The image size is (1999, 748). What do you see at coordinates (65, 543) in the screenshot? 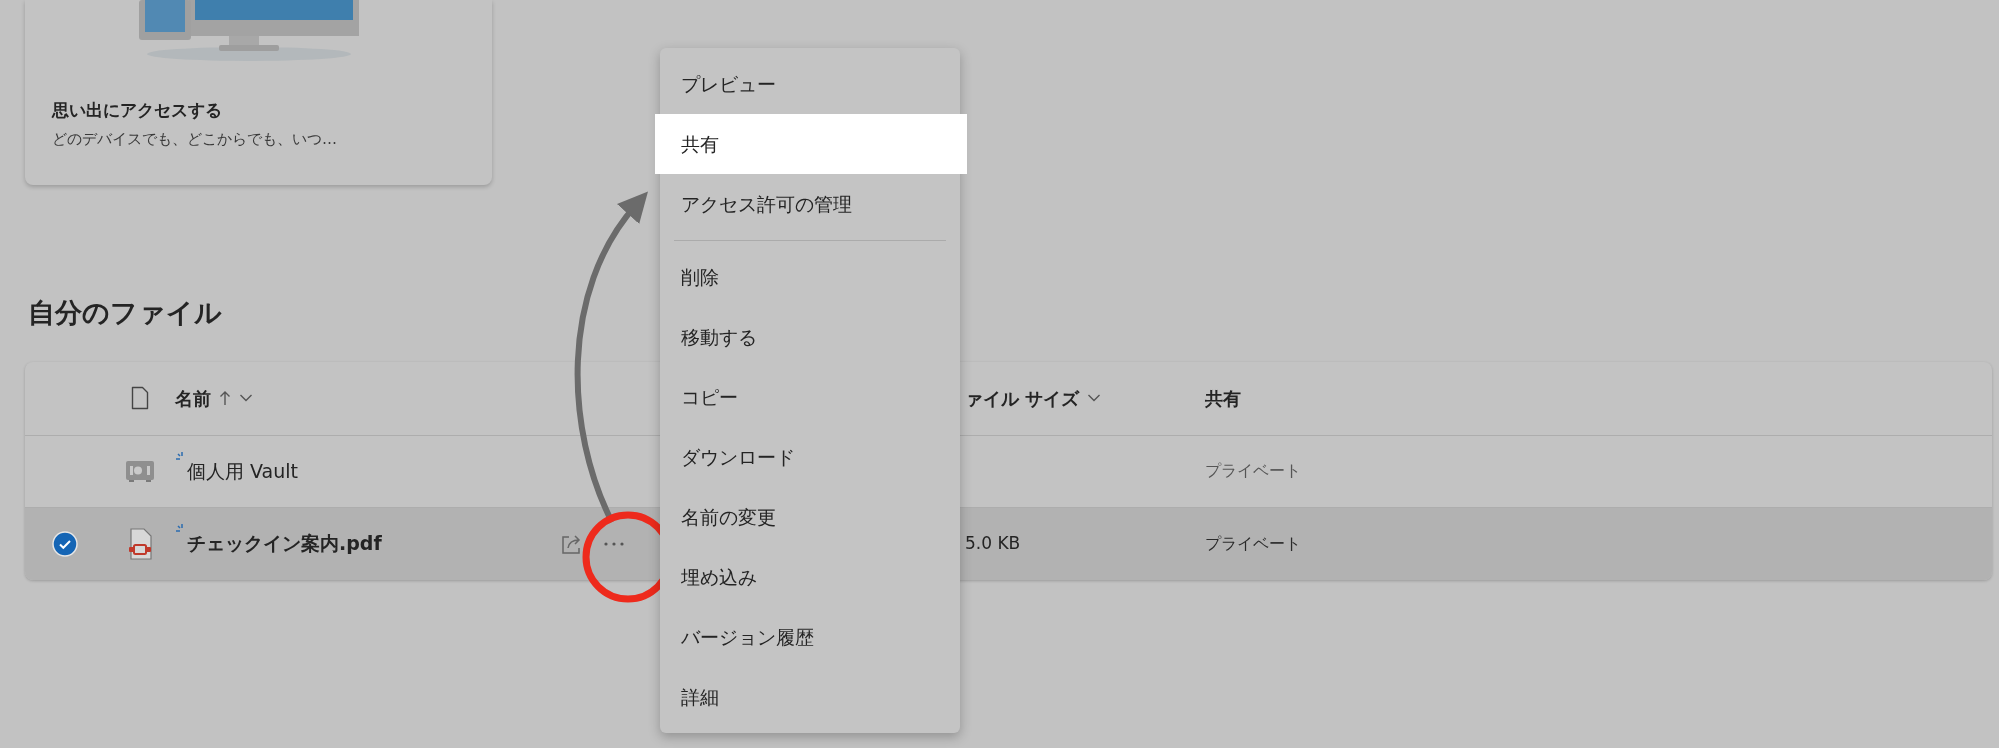
I see `checkmark-icon` at bounding box center [65, 543].